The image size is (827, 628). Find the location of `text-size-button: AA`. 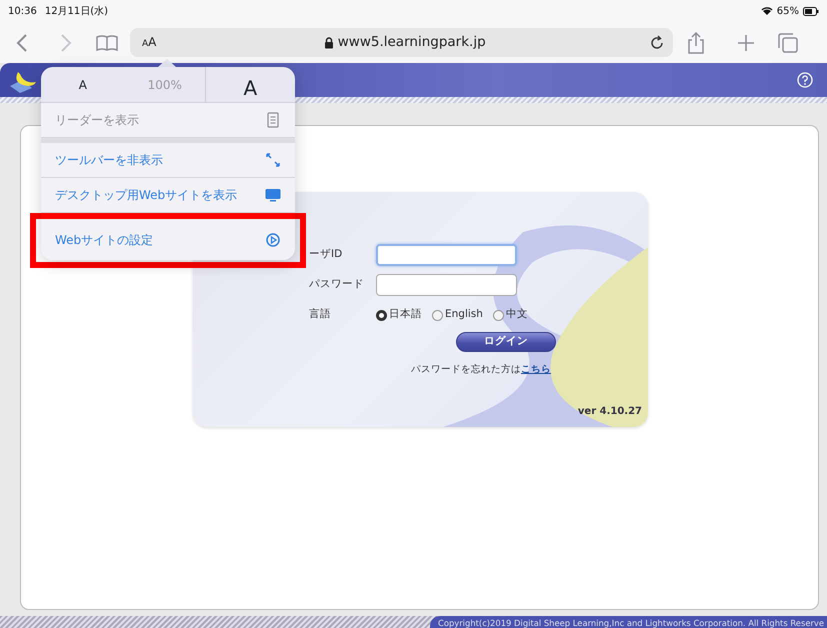

text-size-button: AA is located at coordinates (149, 42).